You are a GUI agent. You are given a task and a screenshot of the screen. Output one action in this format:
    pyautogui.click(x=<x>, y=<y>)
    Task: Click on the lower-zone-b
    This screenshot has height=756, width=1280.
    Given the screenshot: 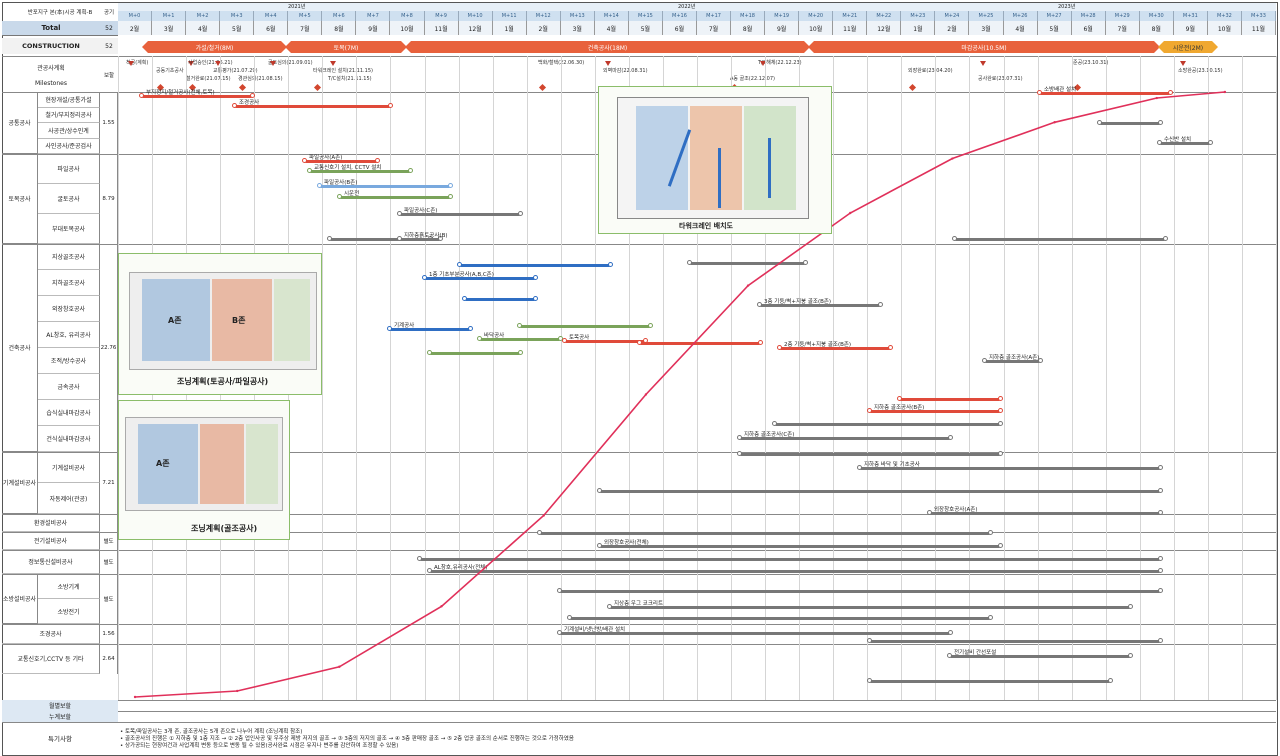 What is the action you would take?
    pyautogui.click(x=222, y=464)
    